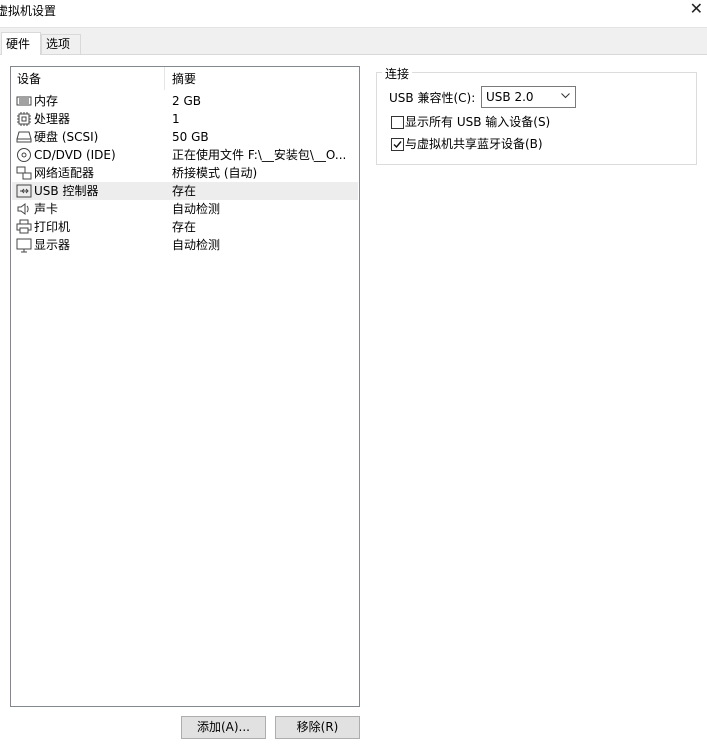 The image size is (707, 749). What do you see at coordinates (24, 101) in the screenshot?
I see `memory-icon` at bounding box center [24, 101].